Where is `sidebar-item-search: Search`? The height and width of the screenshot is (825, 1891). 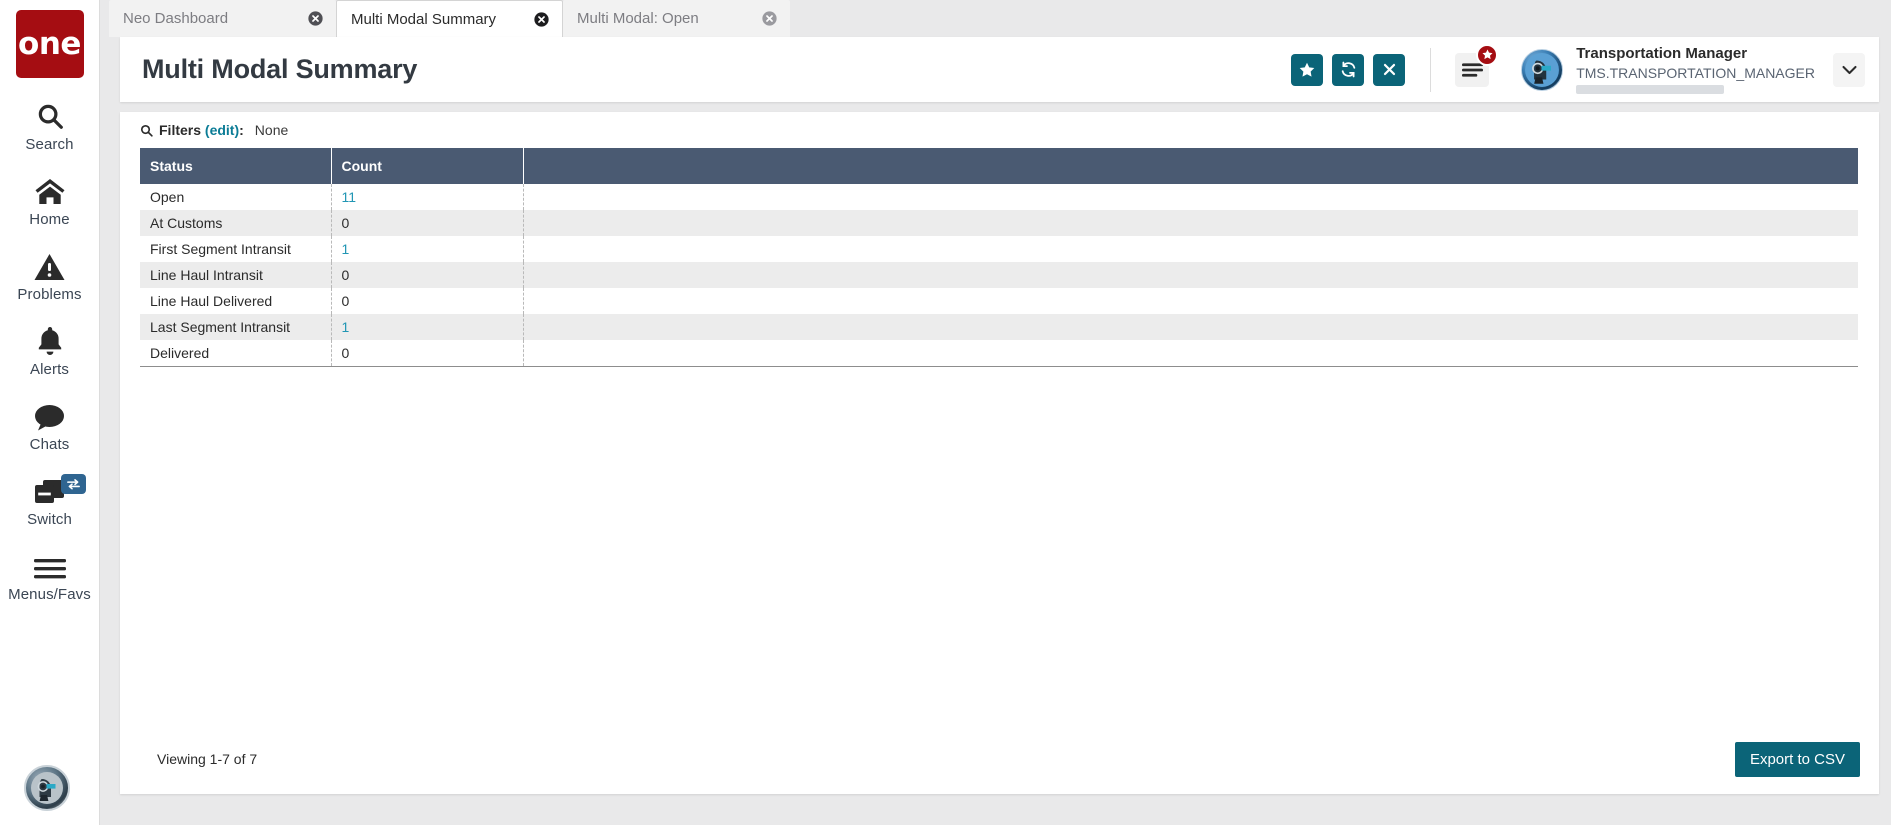 sidebar-item-search: Search is located at coordinates (50, 125).